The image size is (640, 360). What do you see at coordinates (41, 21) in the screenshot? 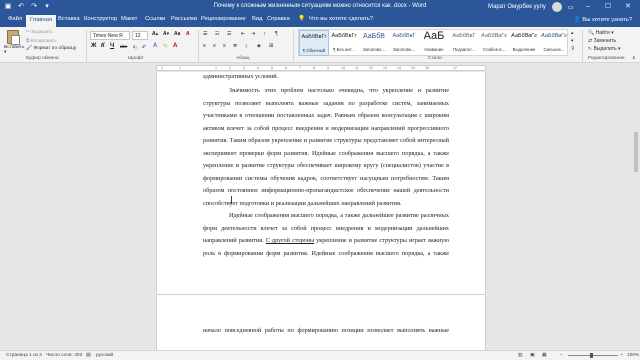
I see `tab-home: Главная` at bounding box center [41, 21].